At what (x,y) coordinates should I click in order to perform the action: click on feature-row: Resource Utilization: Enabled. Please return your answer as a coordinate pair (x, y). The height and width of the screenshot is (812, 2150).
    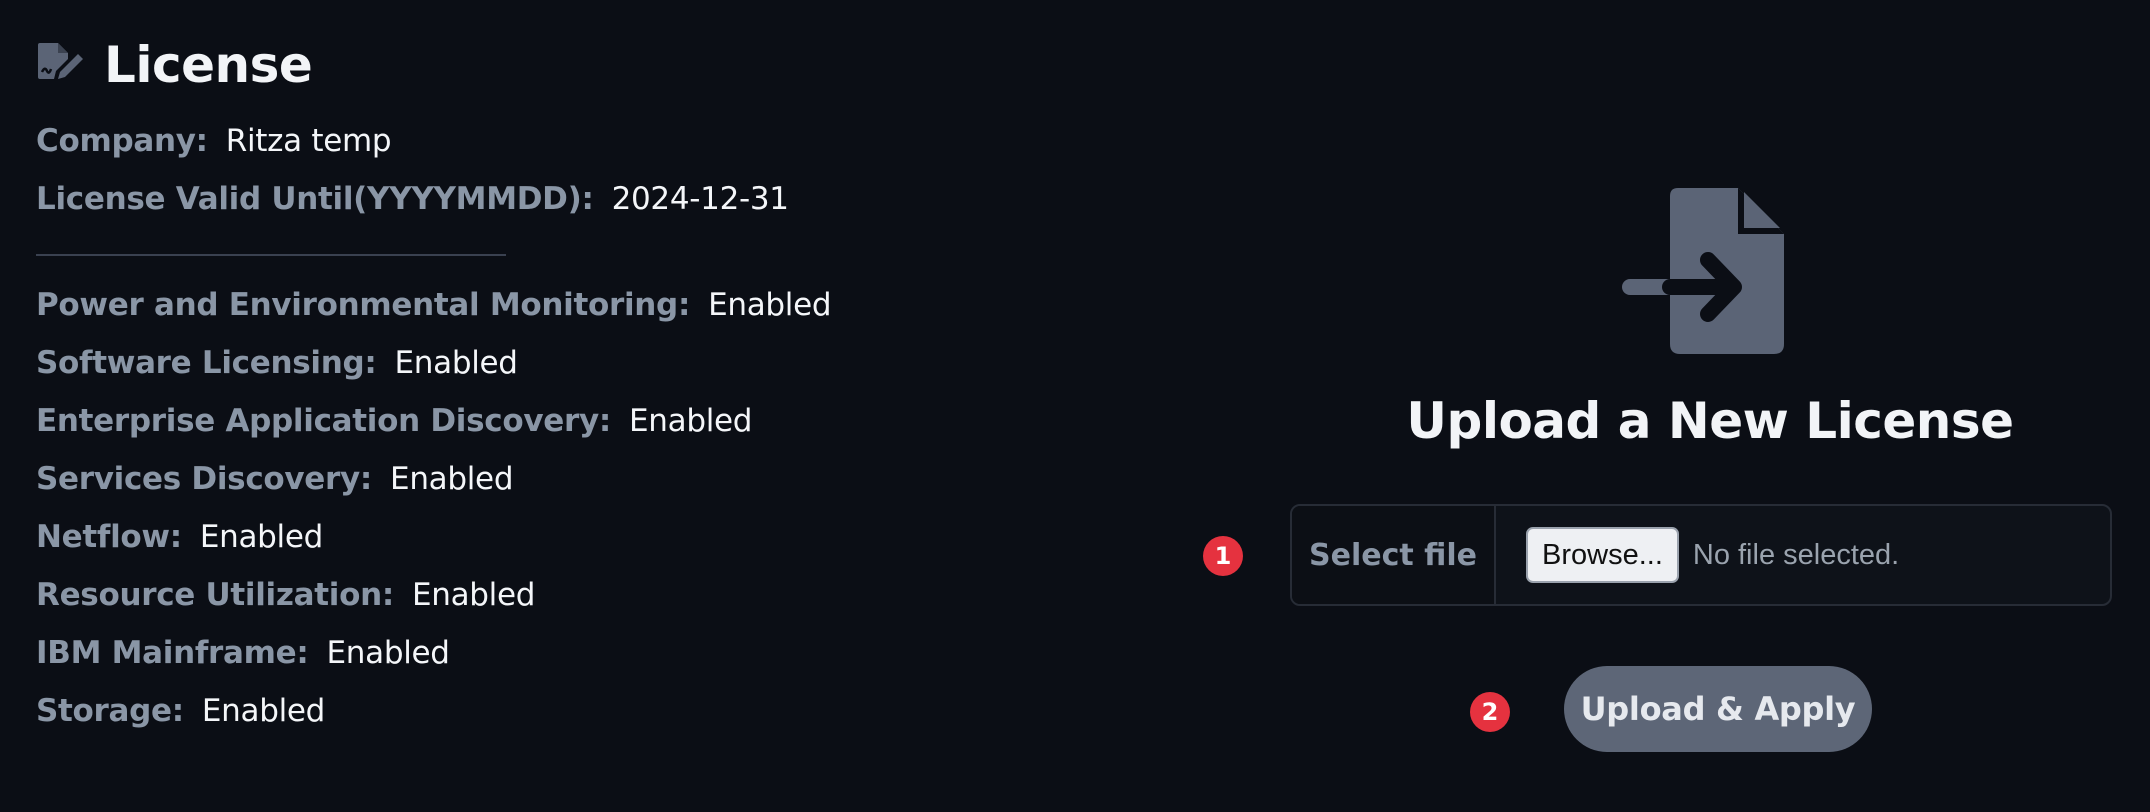
    Looking at the image, I should click on (486, 595).